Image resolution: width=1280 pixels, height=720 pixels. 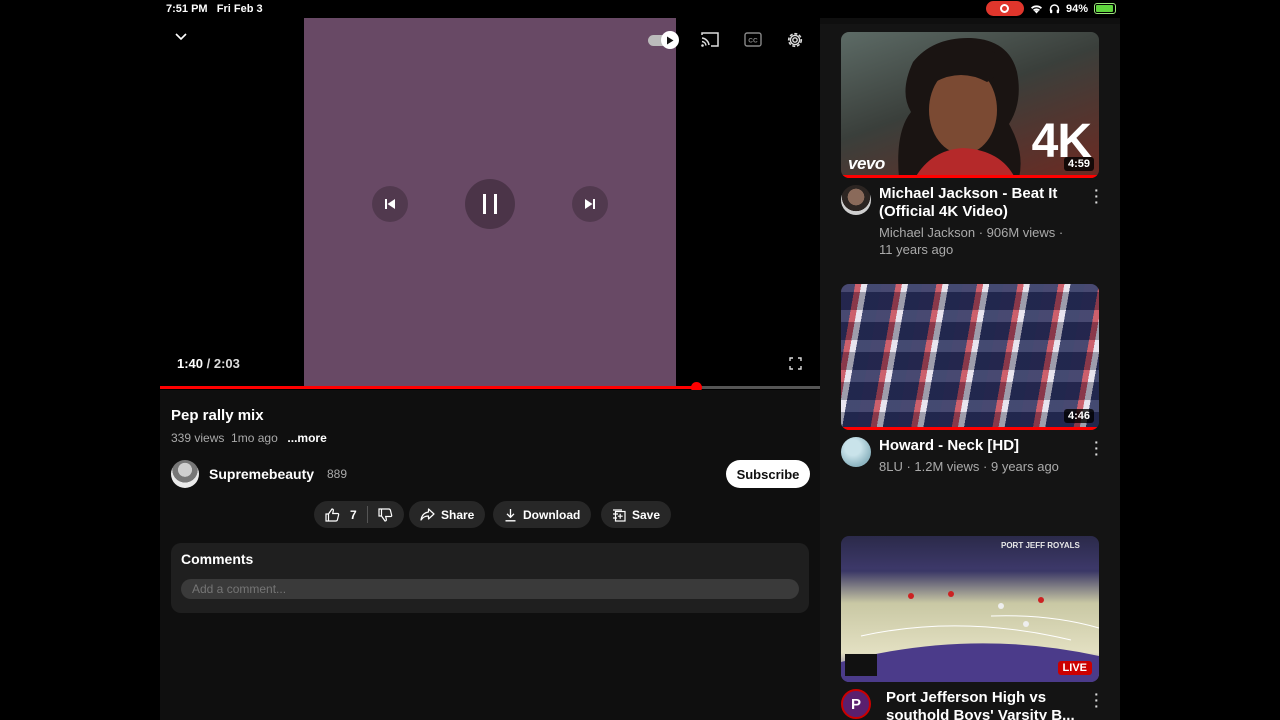 I want to click on save-playlist-icon, so click(x=619, y=515).